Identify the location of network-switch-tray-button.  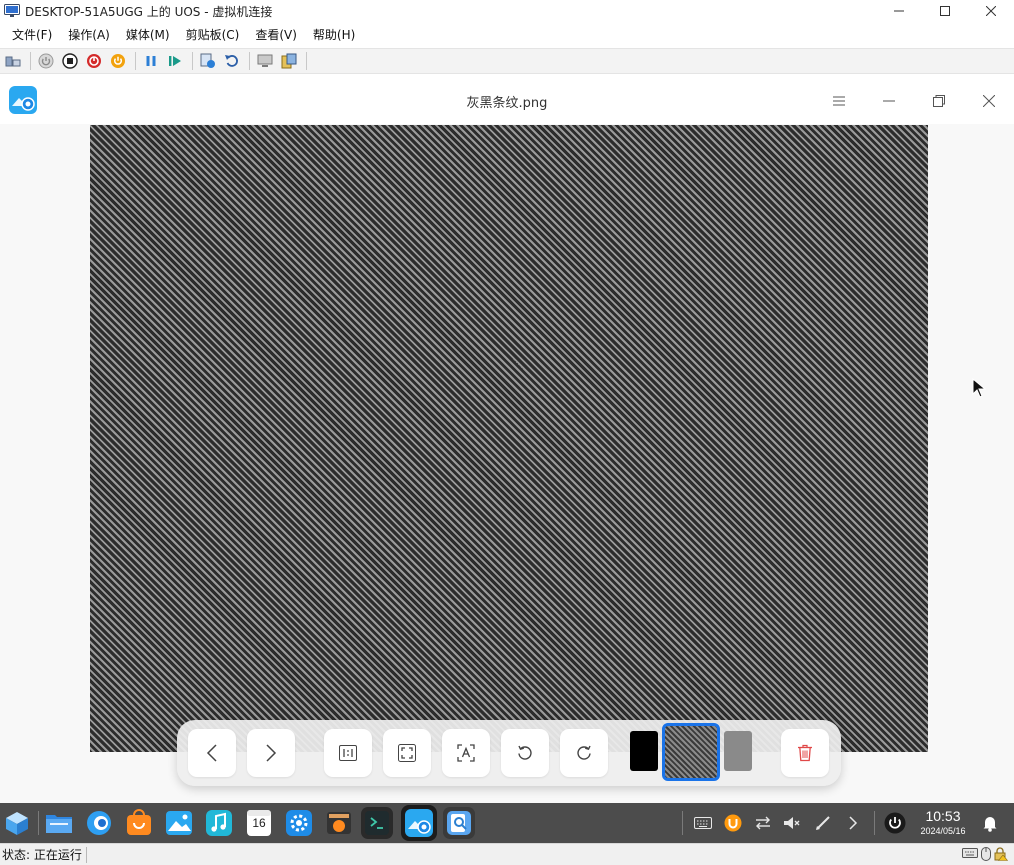
(763, 823).